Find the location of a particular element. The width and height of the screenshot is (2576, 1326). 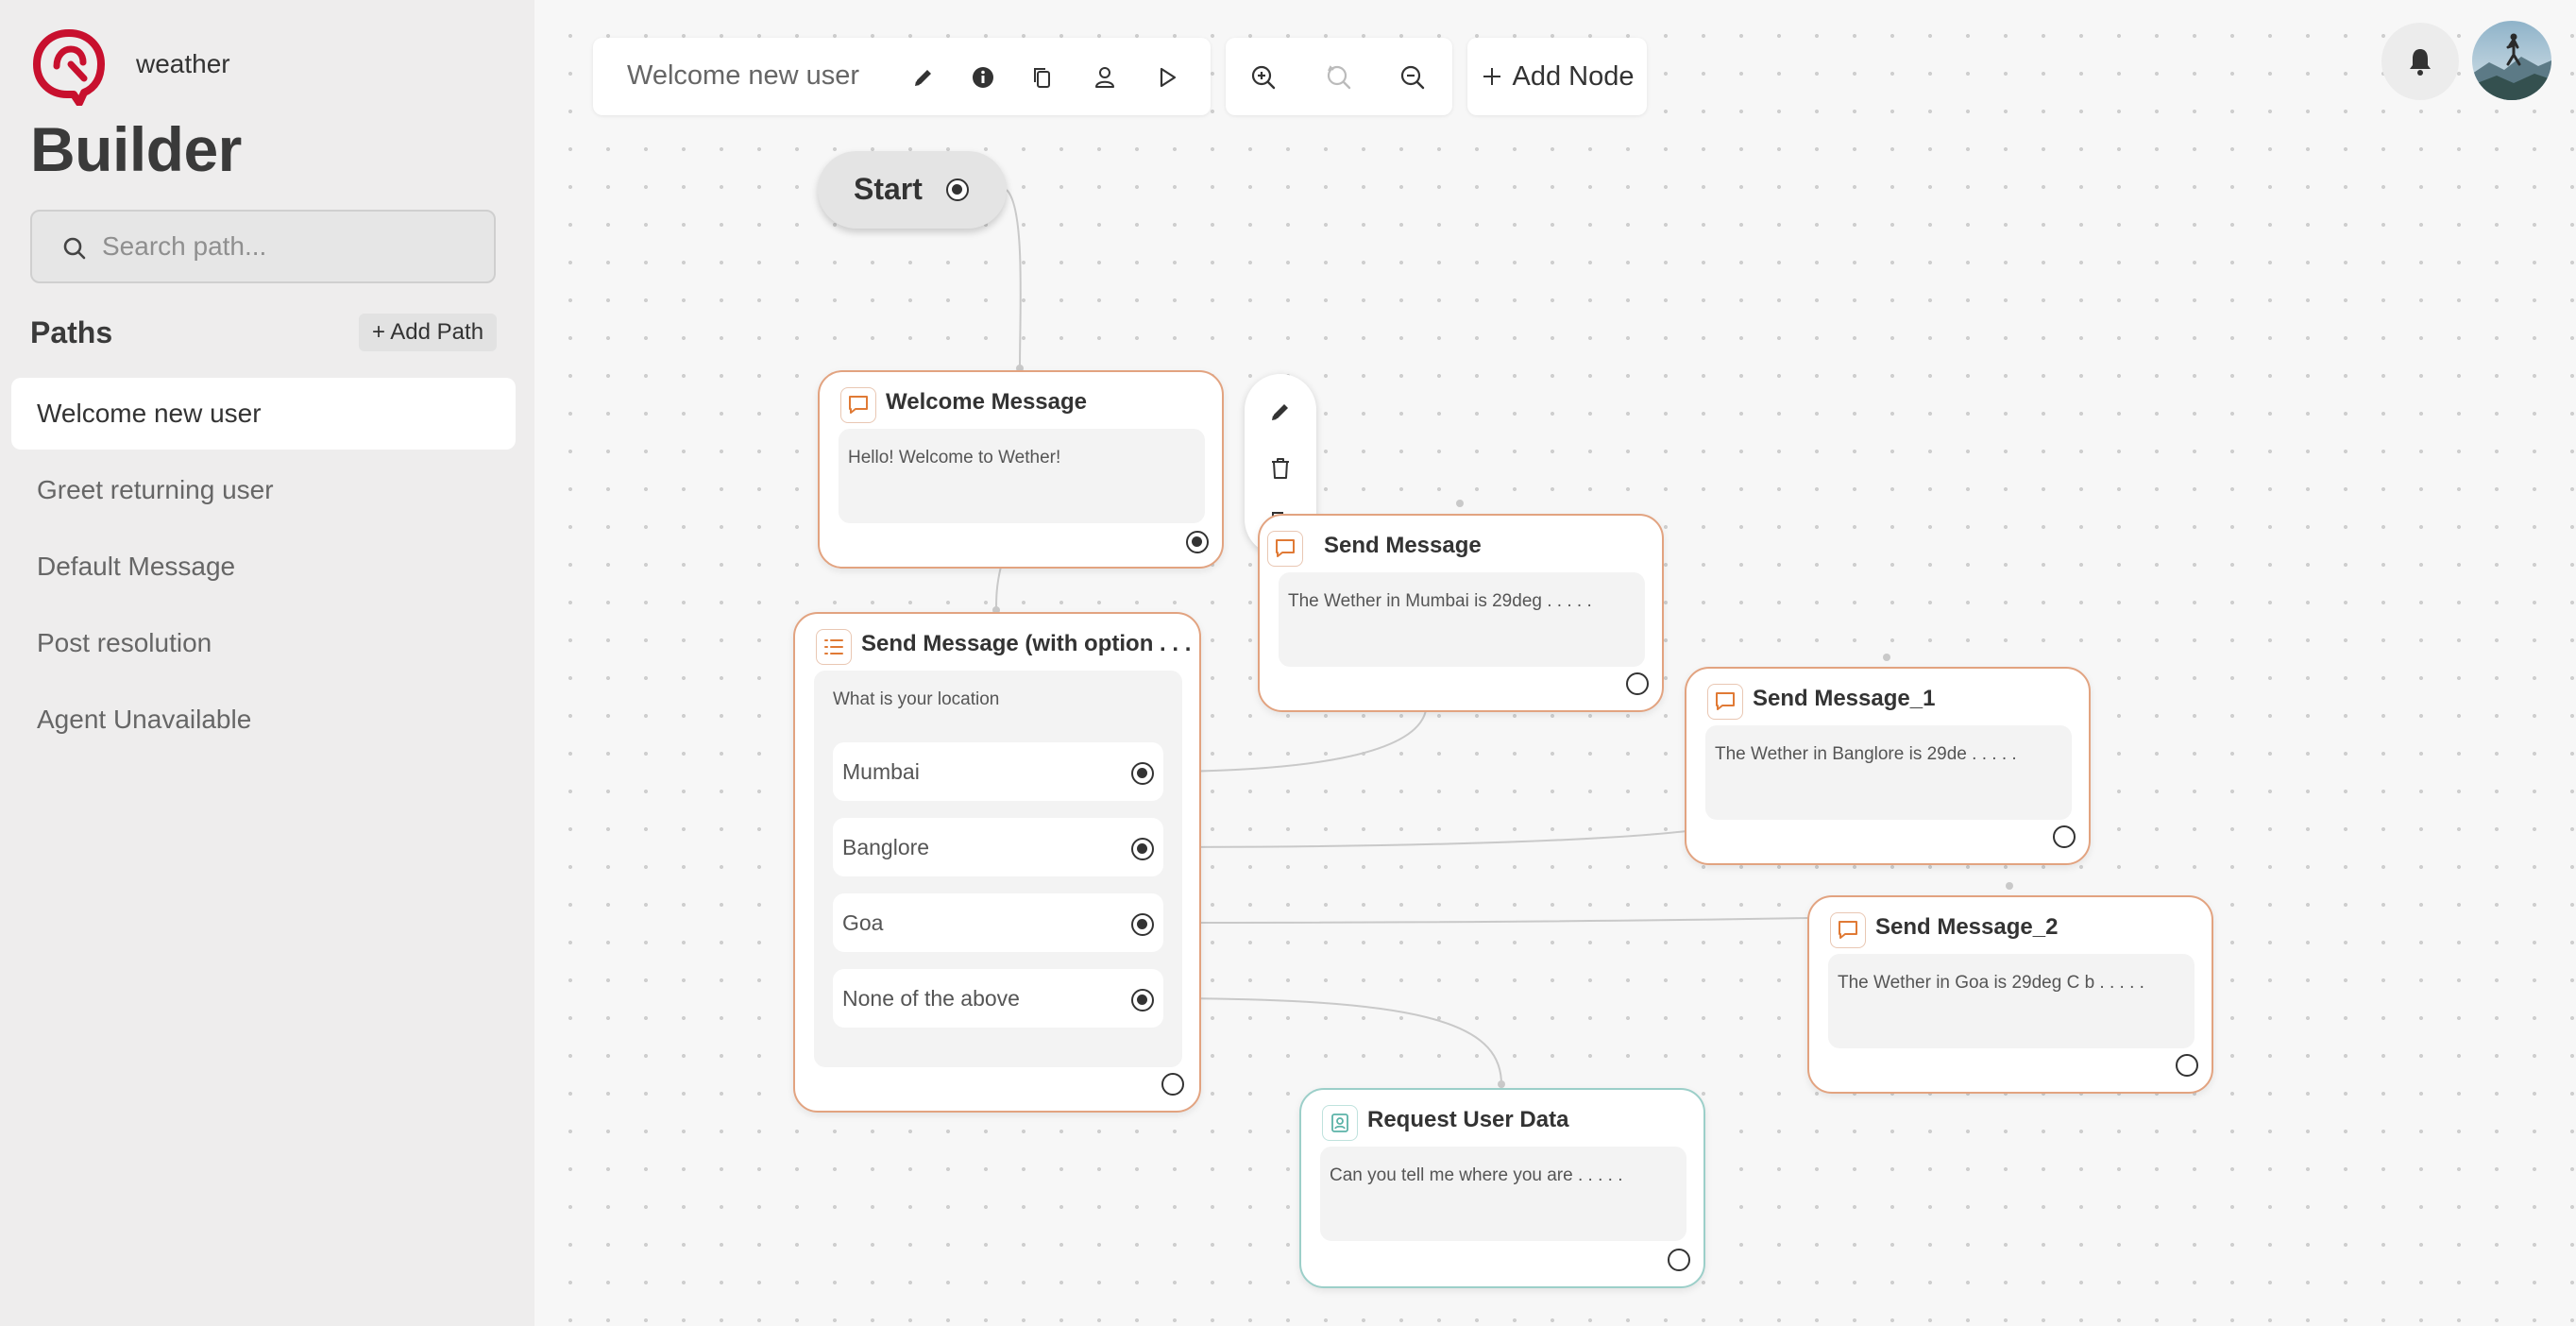

node-title: Send Message is located at coordinates (1403, 545).